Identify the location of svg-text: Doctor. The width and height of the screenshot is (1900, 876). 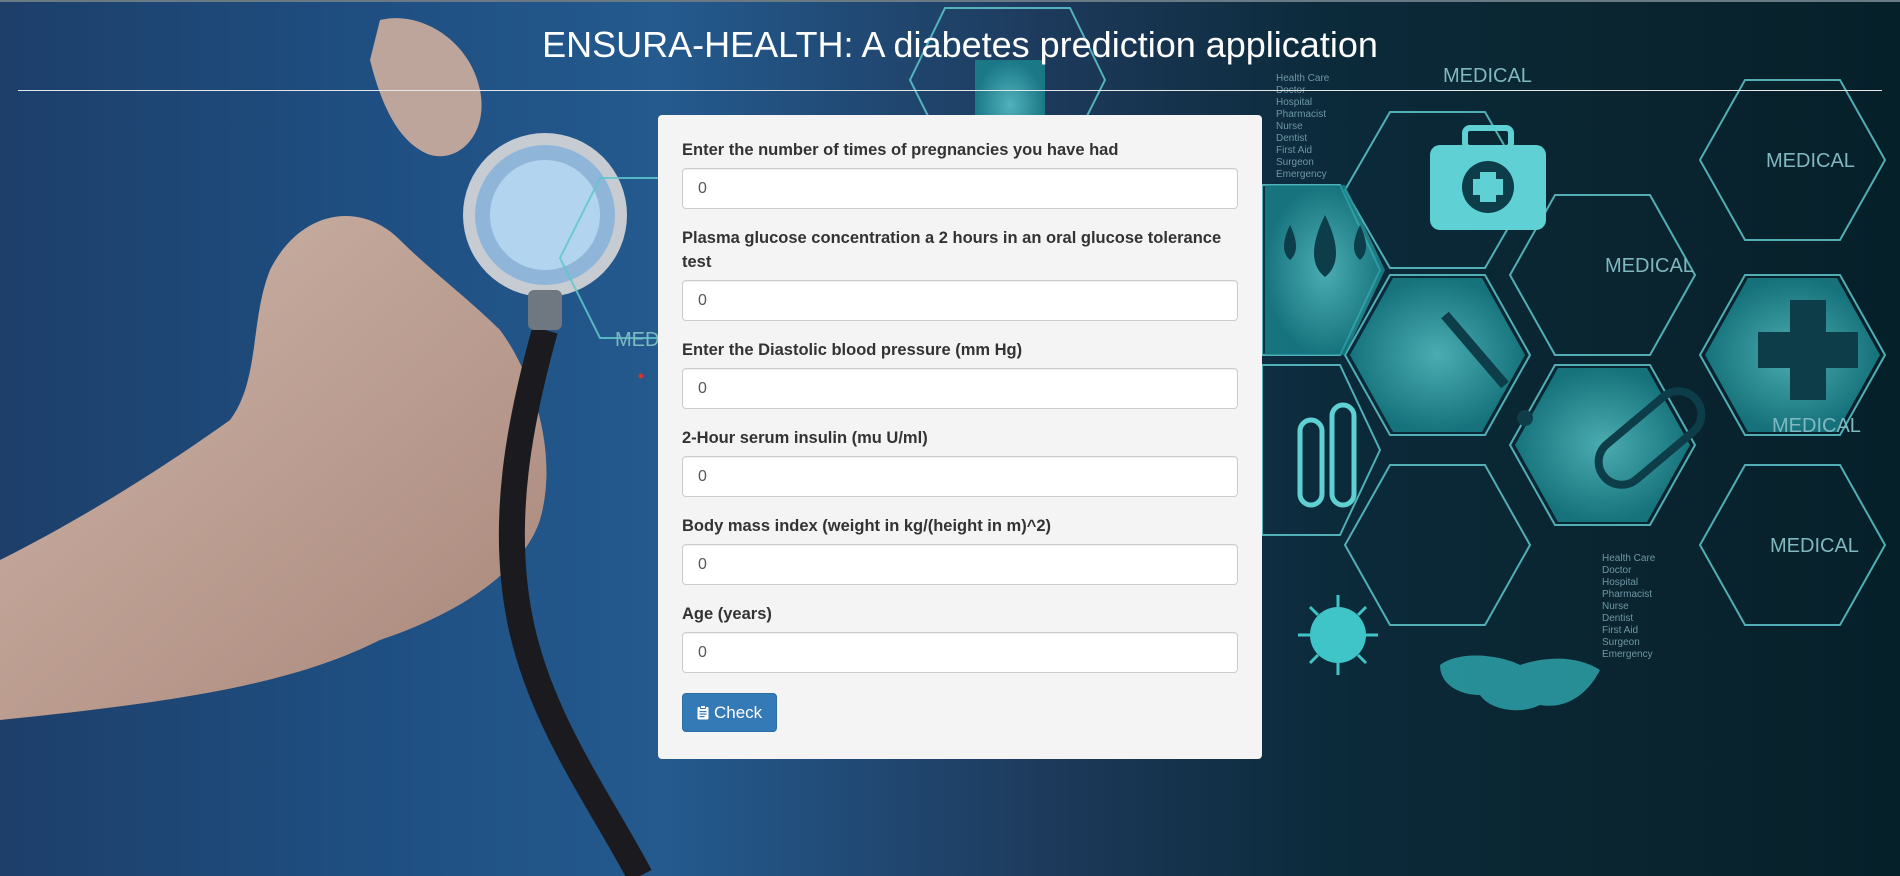
(1617, 570).